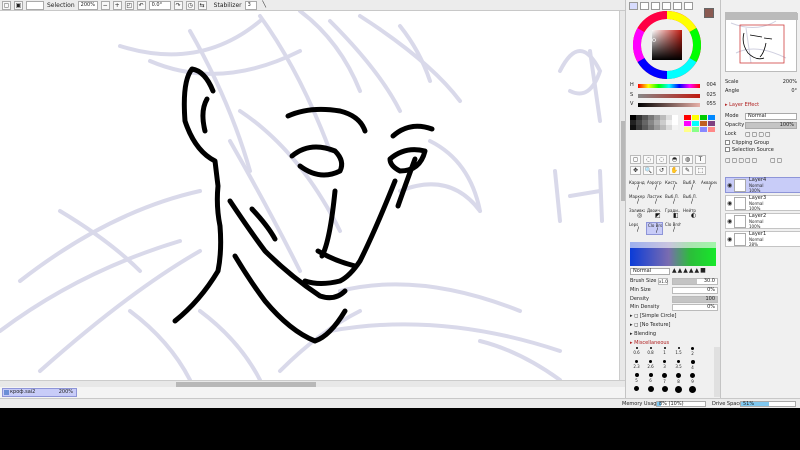 This screenshot has width=800, height=450. Describe the element at coordinates (674, 159) in the screenshot. I see `selection-pen-icon: ◓` at that location.